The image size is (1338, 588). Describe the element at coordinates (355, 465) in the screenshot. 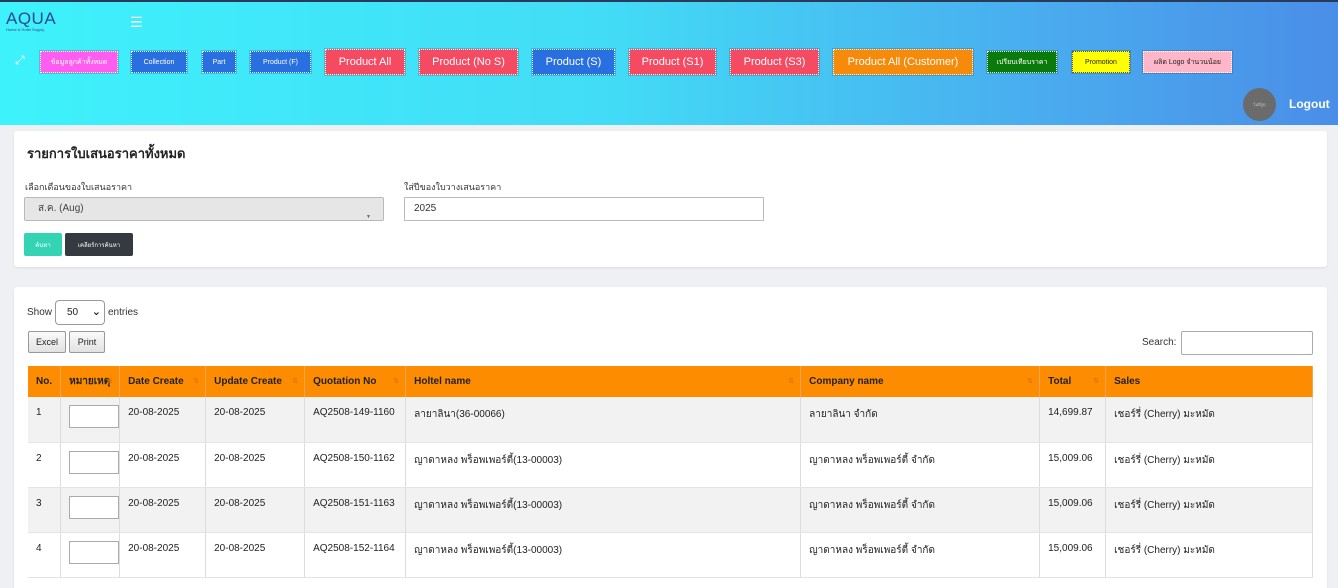

I see `cell-quotation-no: AQ2508-150-1162` at that location.